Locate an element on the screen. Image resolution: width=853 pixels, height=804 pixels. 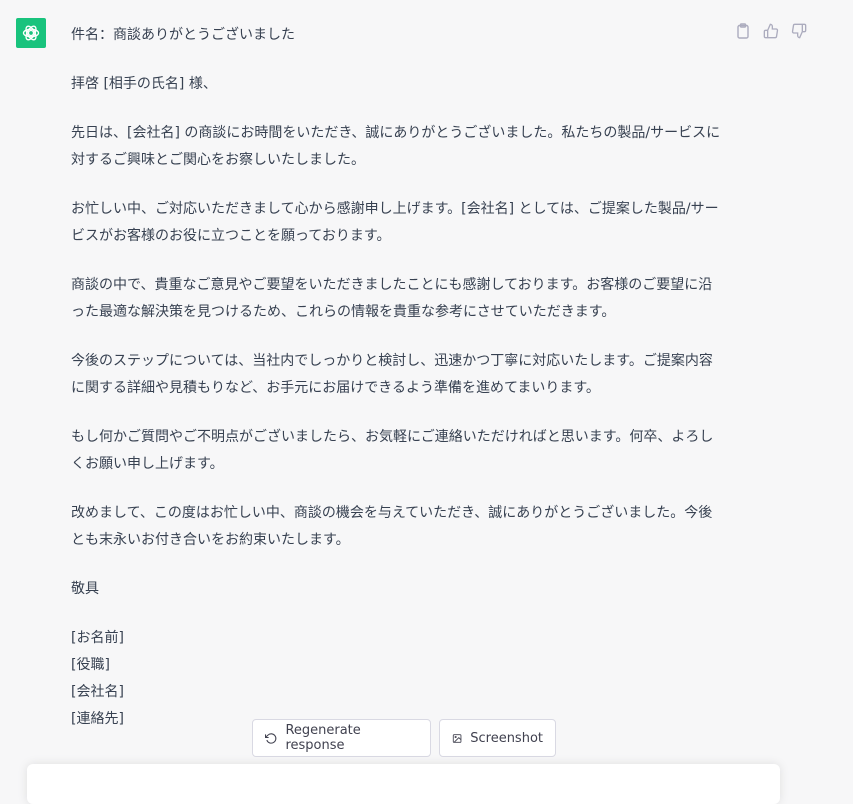
clipboard-icon is located at coordinates (743, 31).